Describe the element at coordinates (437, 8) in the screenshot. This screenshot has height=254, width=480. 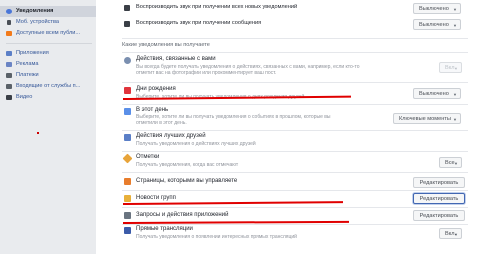
I see `sound-all-dropdown: Выключено ▼` at that location.